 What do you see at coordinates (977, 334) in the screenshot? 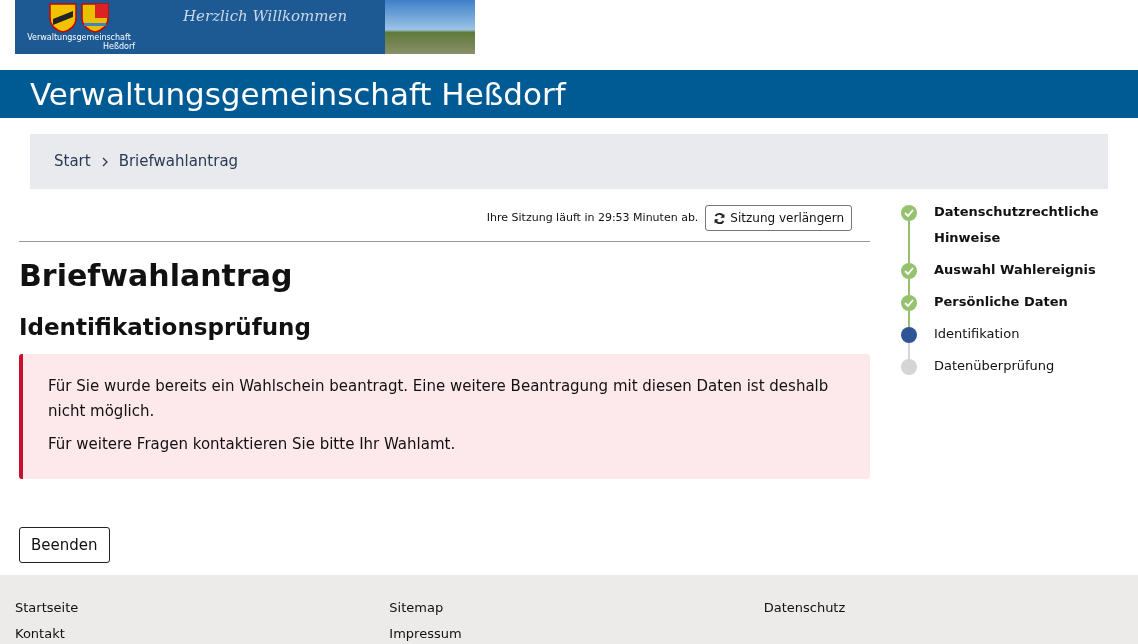
I see `step-label: Identifikation` at bounding box center [977, 334].